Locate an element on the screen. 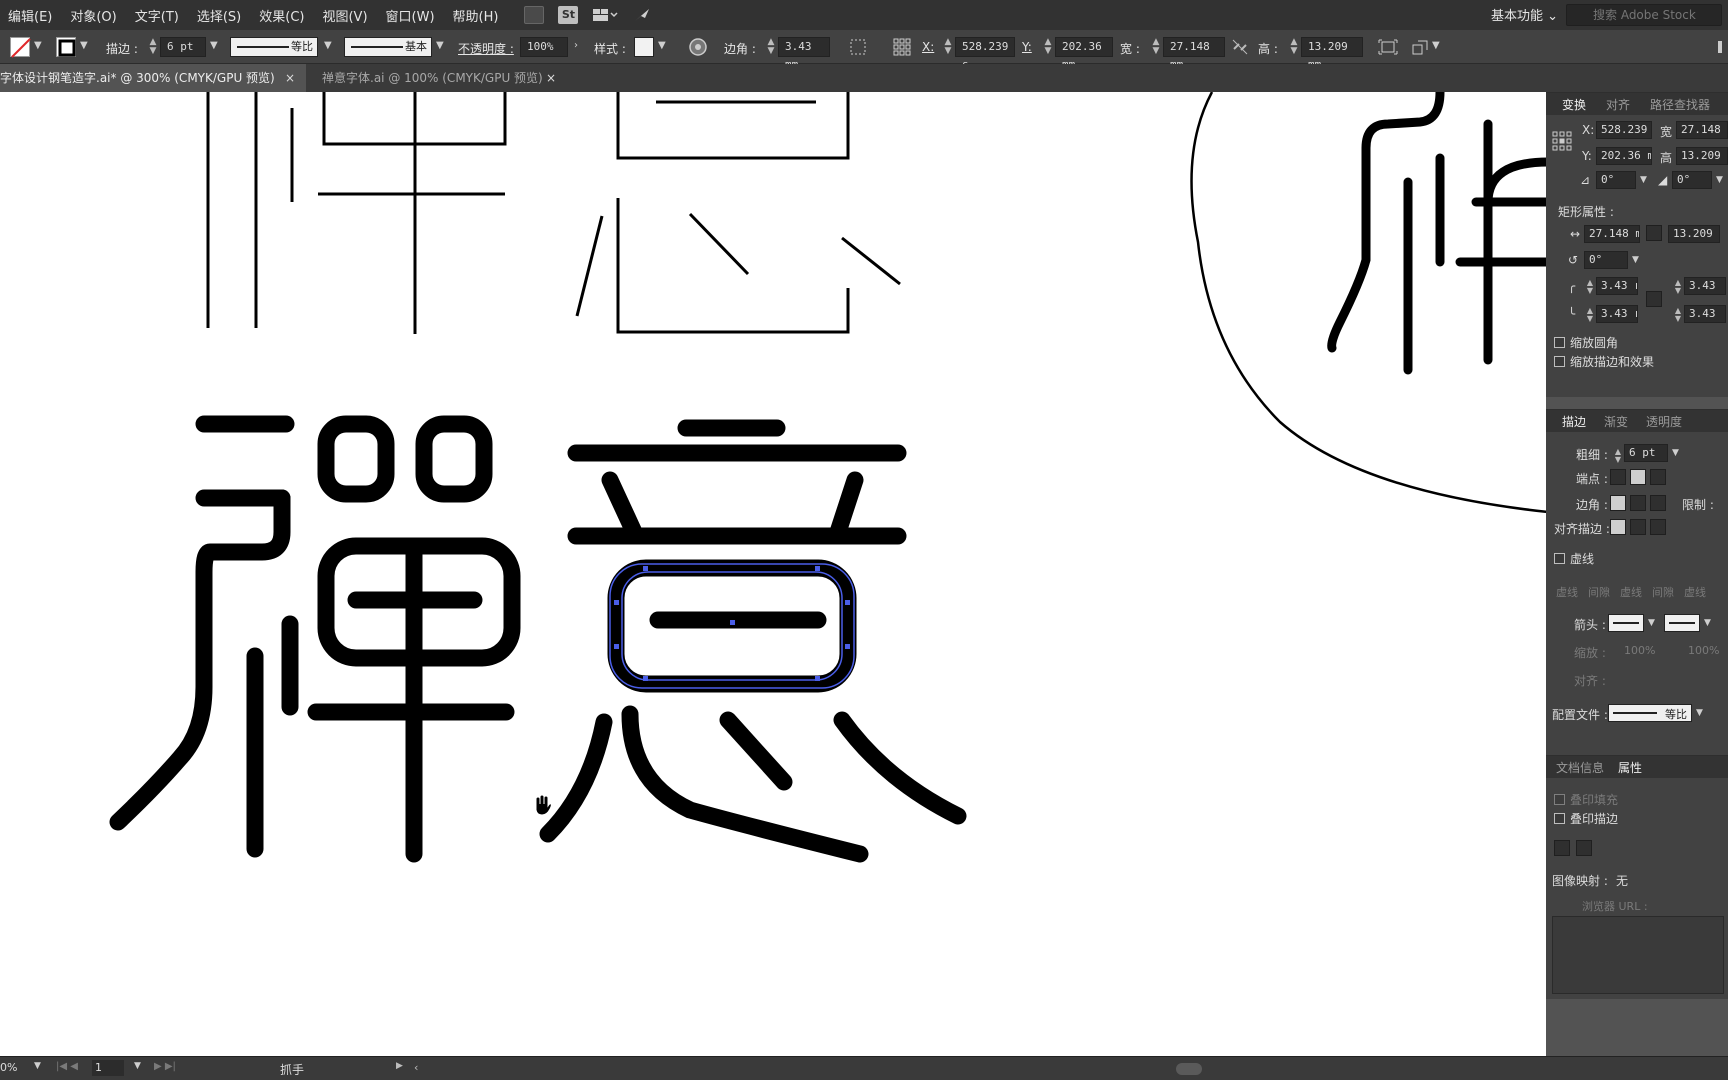 The image size is (1728, 1080). tab-document-info: 文档信息 is located at coordinates (1580, 767).